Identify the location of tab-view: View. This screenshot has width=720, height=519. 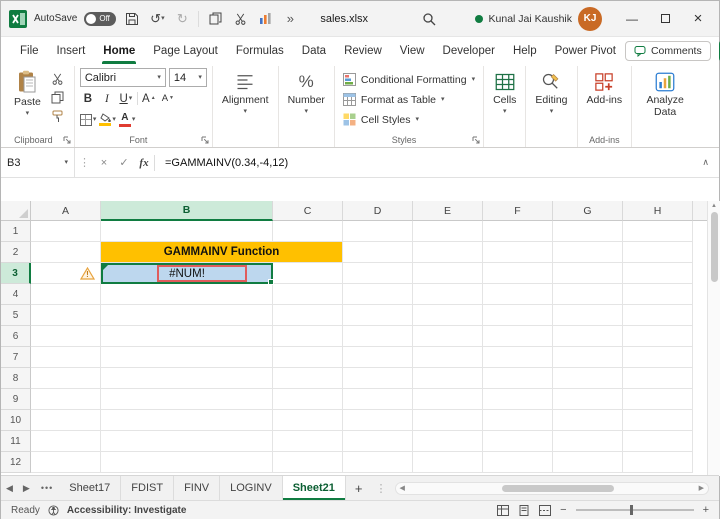
(412, 50).